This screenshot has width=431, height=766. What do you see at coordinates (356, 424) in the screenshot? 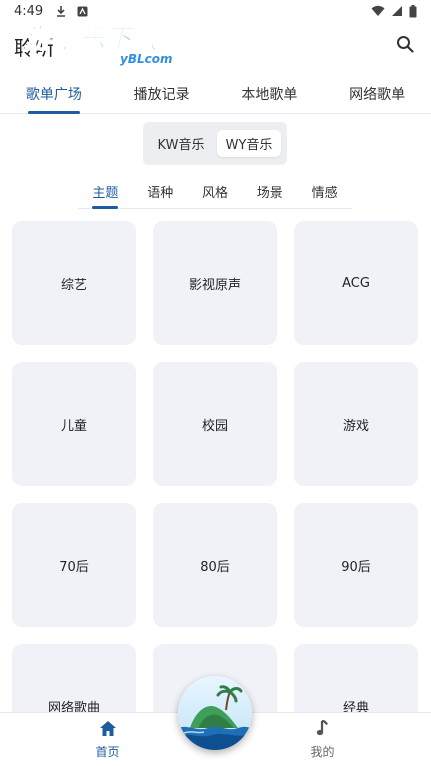
I see `category-card: 游戏` at bounding box center [356, 424].